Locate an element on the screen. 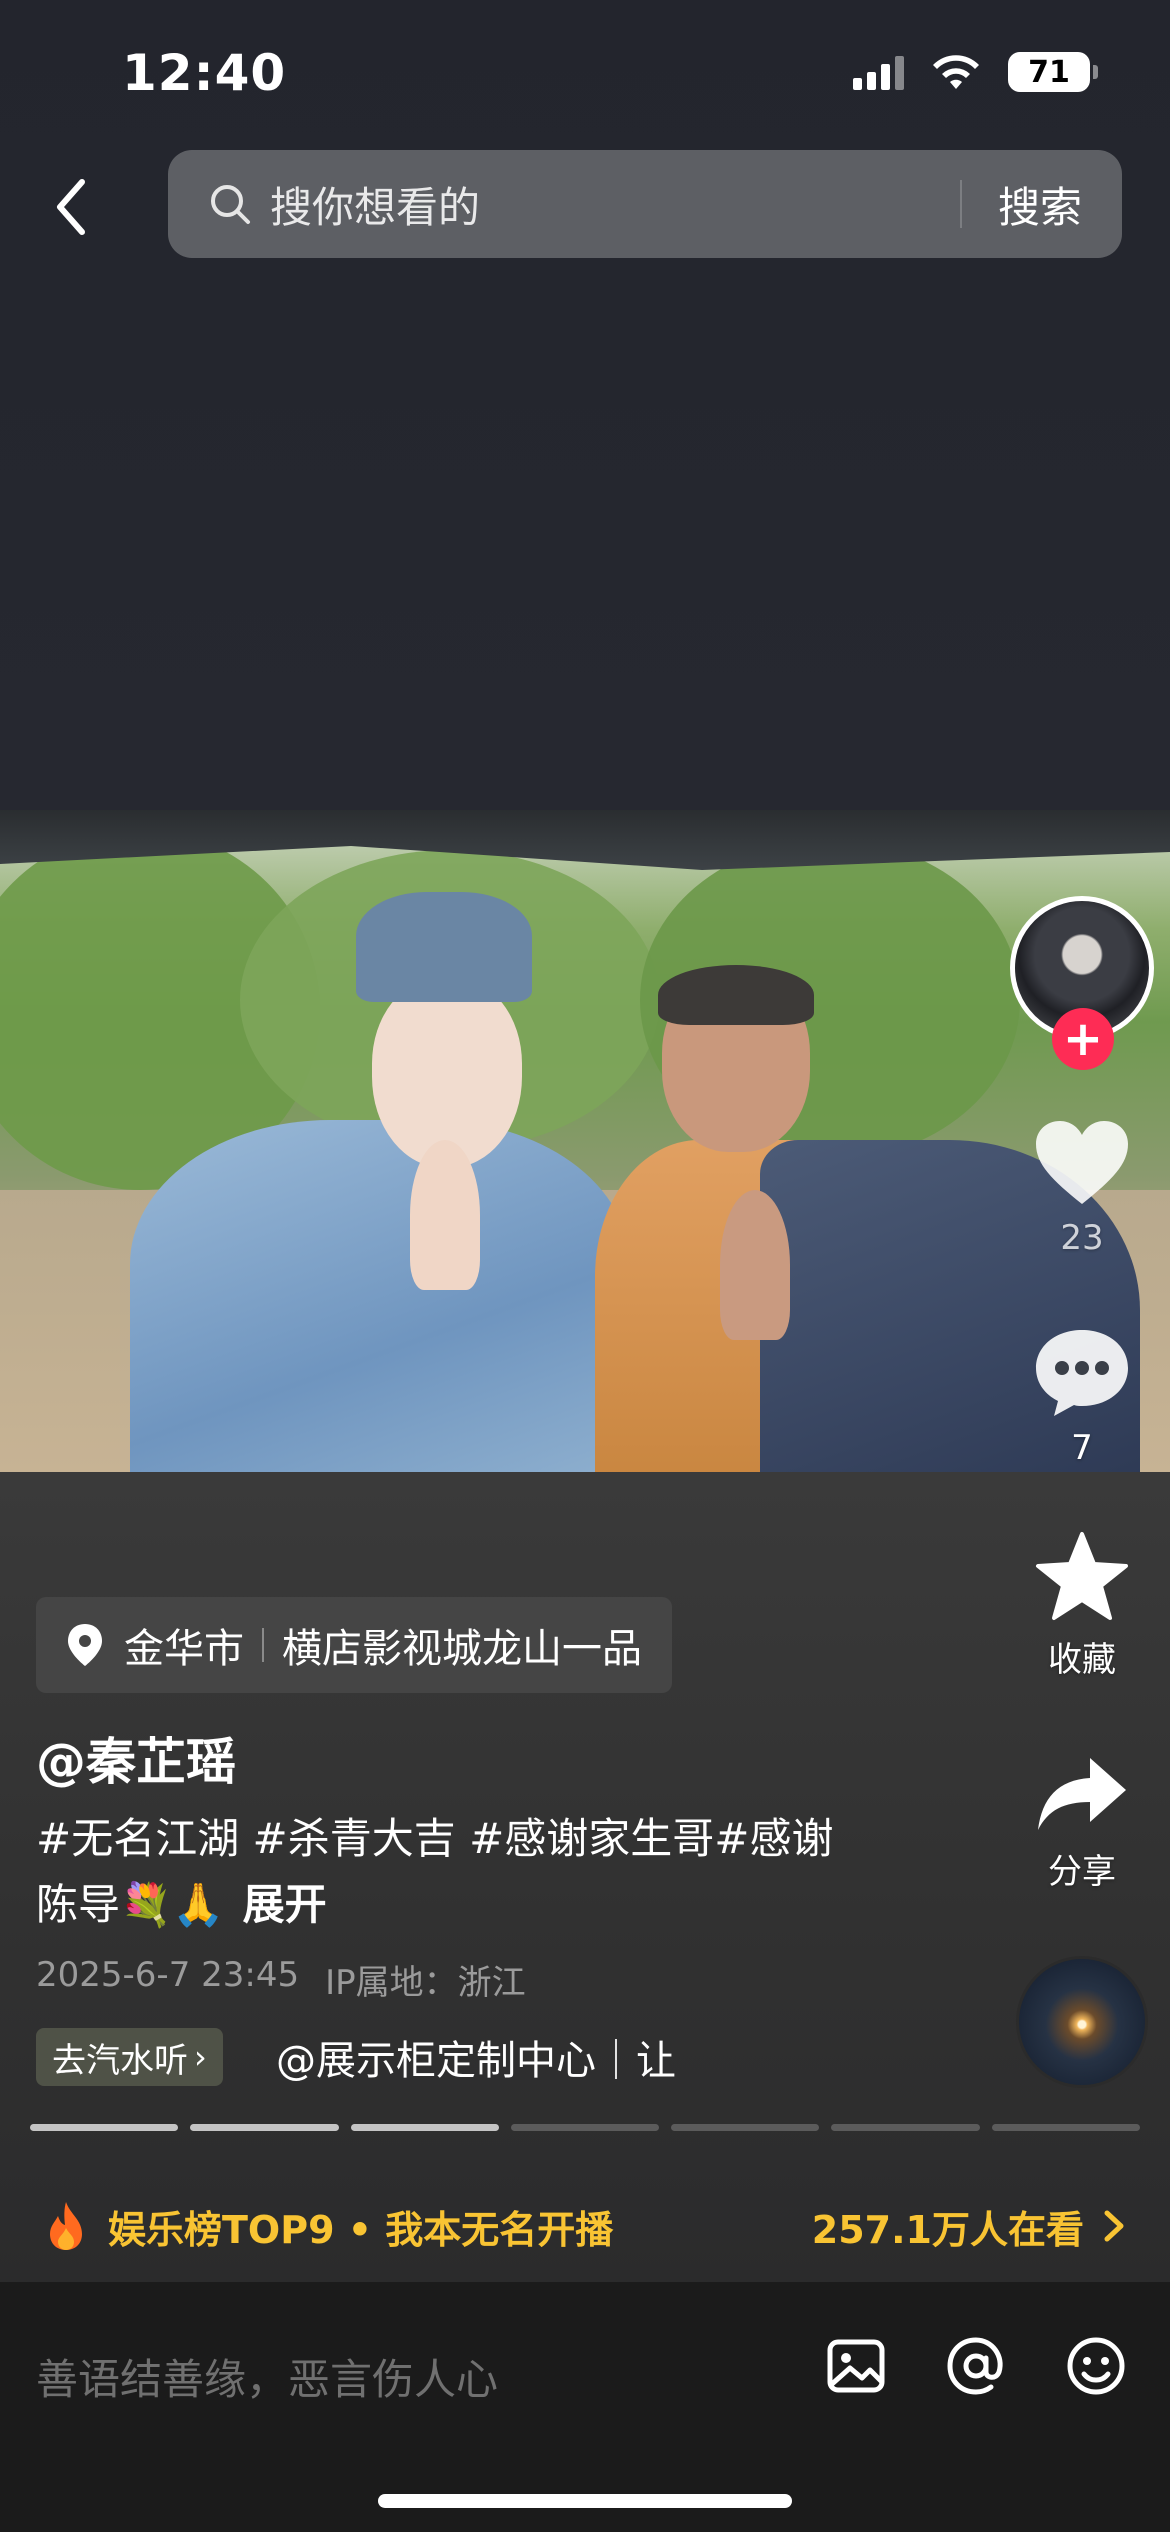 This screenshot has height=2532, width=1170. fire-icon is located at coordinates (66, 2226).